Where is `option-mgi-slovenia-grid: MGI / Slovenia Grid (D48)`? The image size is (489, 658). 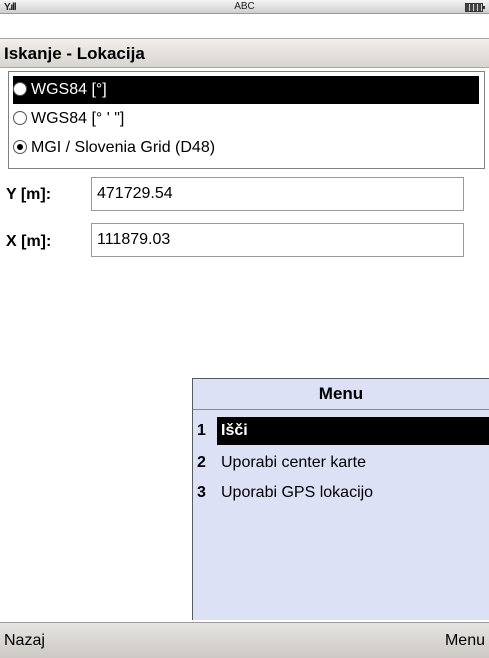 option-mgi-slovenia-grid: MGI / Slovenia Grid (D48) is located at coordinates (246, 148).